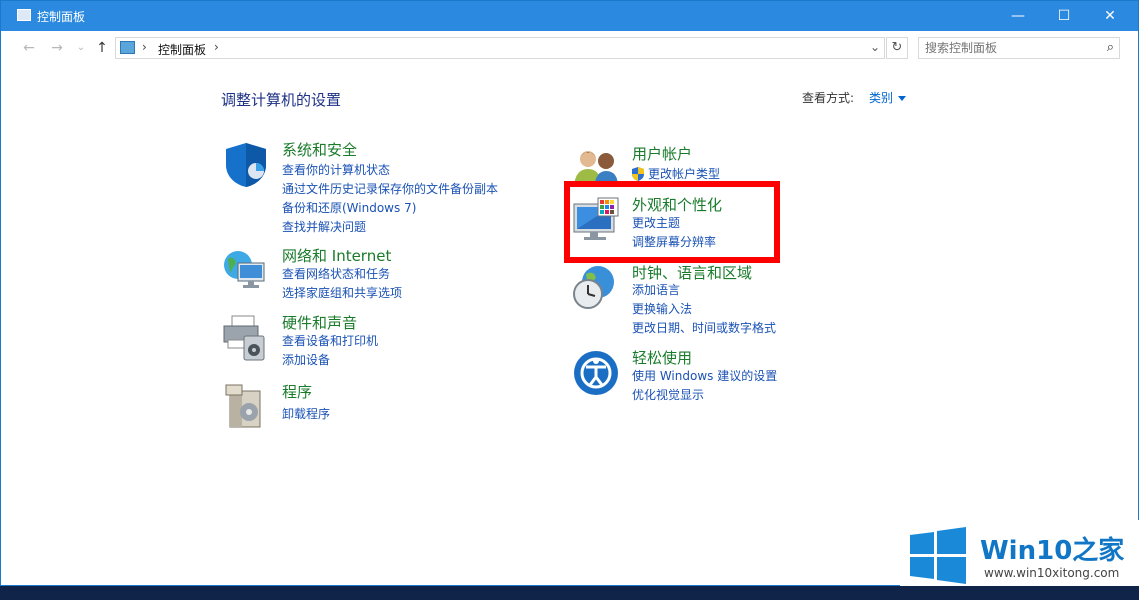 Image resolution: width=1139 pixels, height=600 pixels. I want to click on refresh-button: ↻, so click(897, 48).